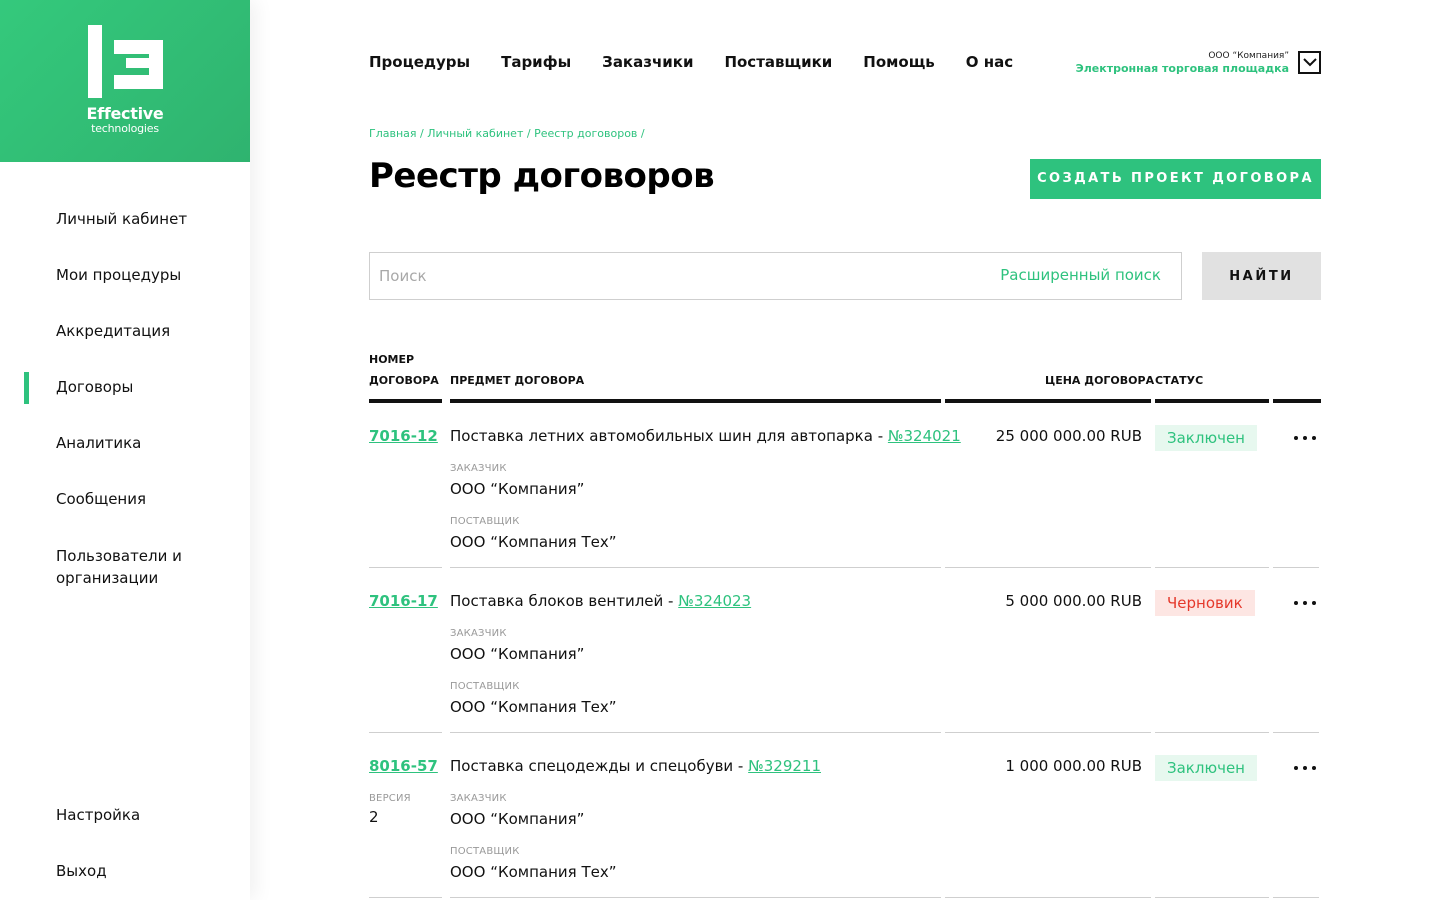  I want to click on procedure-link: №324023, so click(714, 601).